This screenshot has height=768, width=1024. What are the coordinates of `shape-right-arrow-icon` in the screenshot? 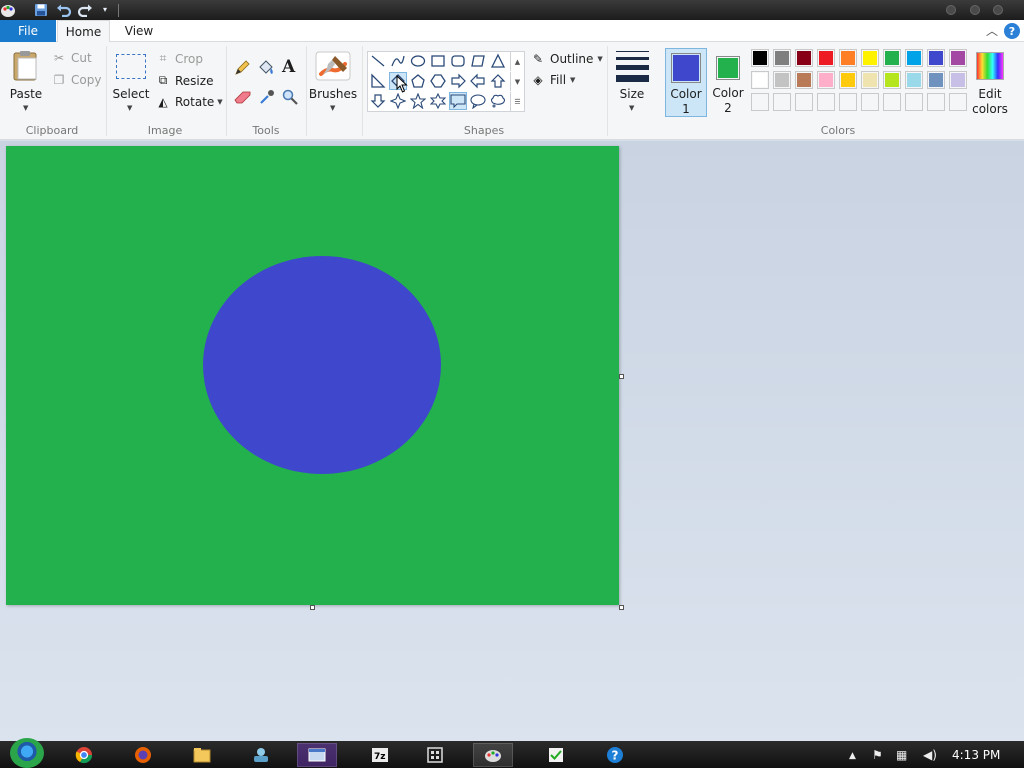 It's located at (458, 81).